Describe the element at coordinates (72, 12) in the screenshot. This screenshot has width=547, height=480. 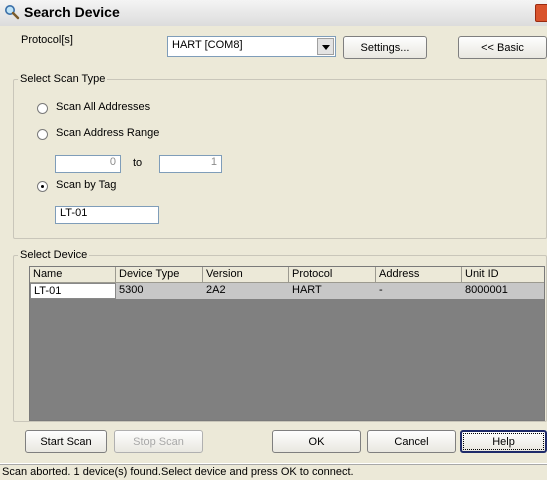
I see `window-title: Search Device` at that location.